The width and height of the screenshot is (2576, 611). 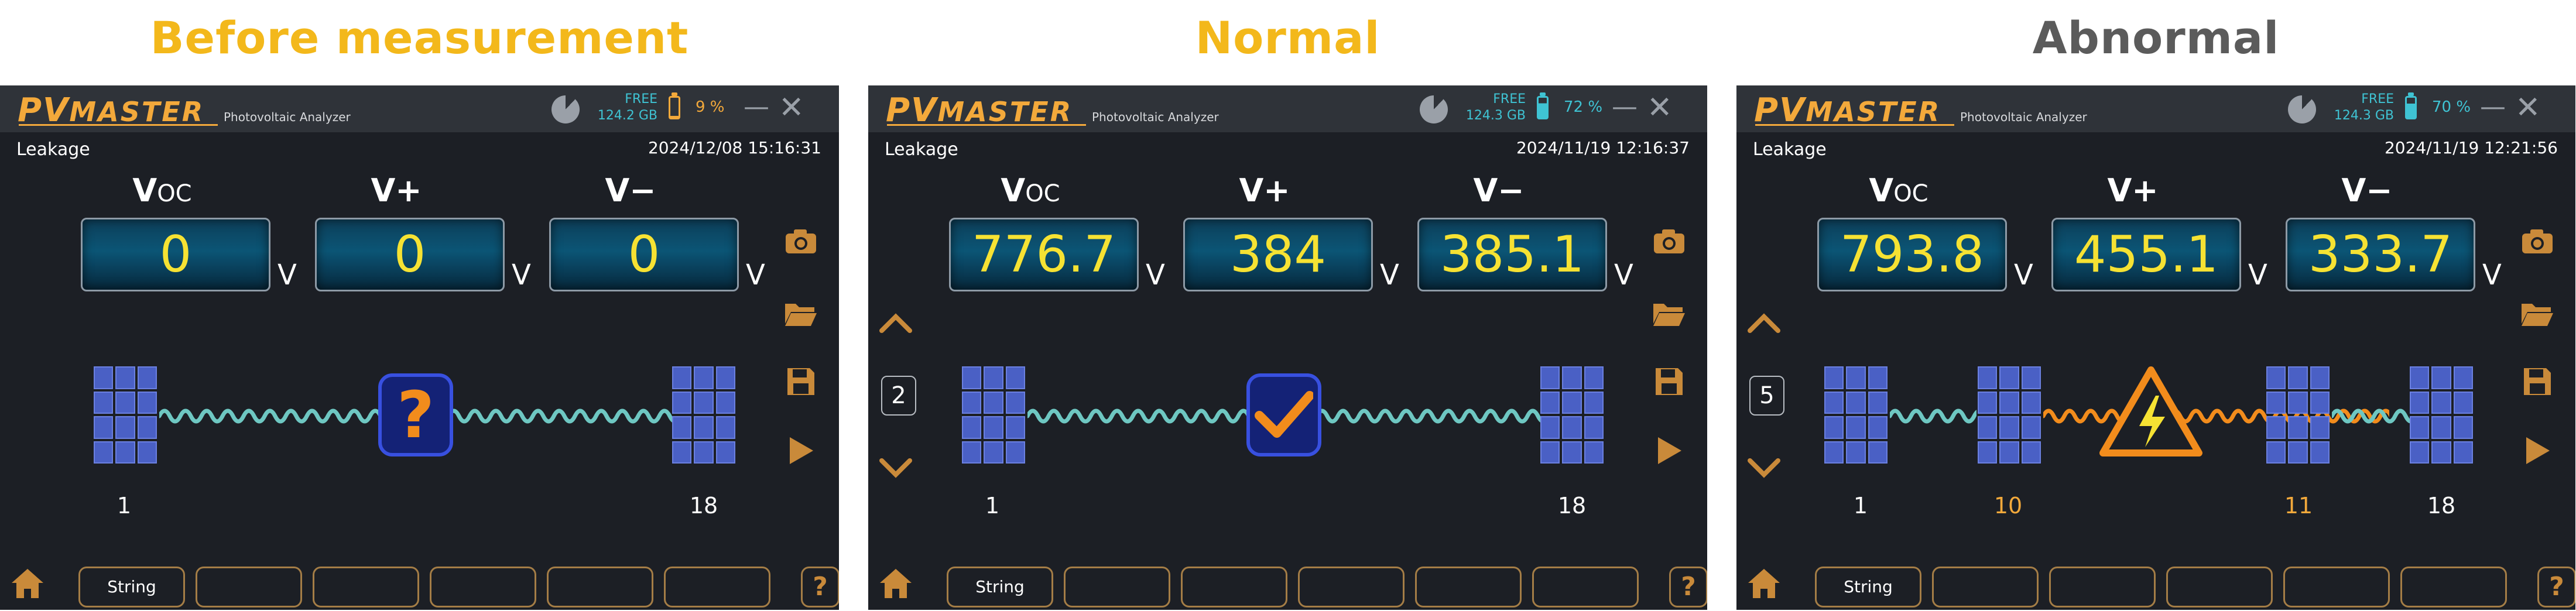 I want to click on voc-display: 776.7, so click(x=1044, y=255).